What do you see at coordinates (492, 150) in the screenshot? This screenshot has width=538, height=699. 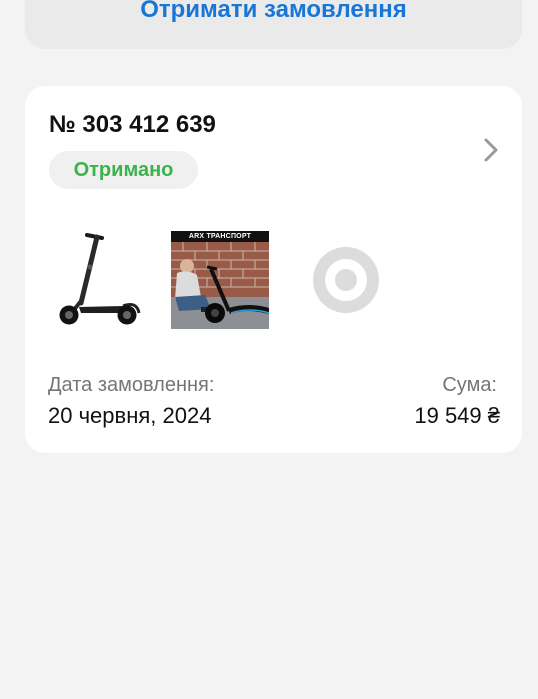 I see `chevron-right-icon` at bounding box center [492, 150].